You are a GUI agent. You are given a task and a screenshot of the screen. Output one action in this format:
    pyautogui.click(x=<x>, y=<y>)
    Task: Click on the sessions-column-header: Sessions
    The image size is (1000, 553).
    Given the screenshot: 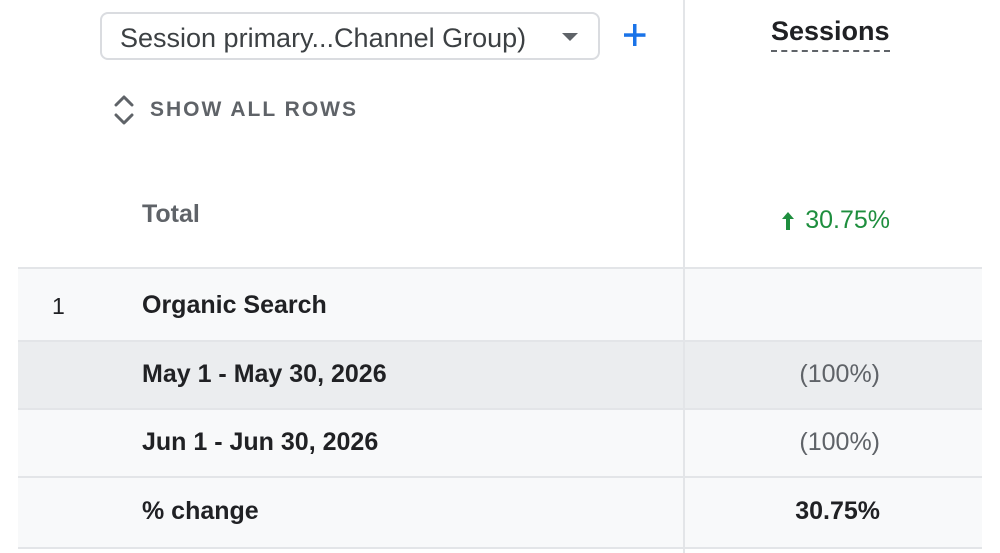 What is the action you would take?
    pyautogui.click(x=830, y=34)
    